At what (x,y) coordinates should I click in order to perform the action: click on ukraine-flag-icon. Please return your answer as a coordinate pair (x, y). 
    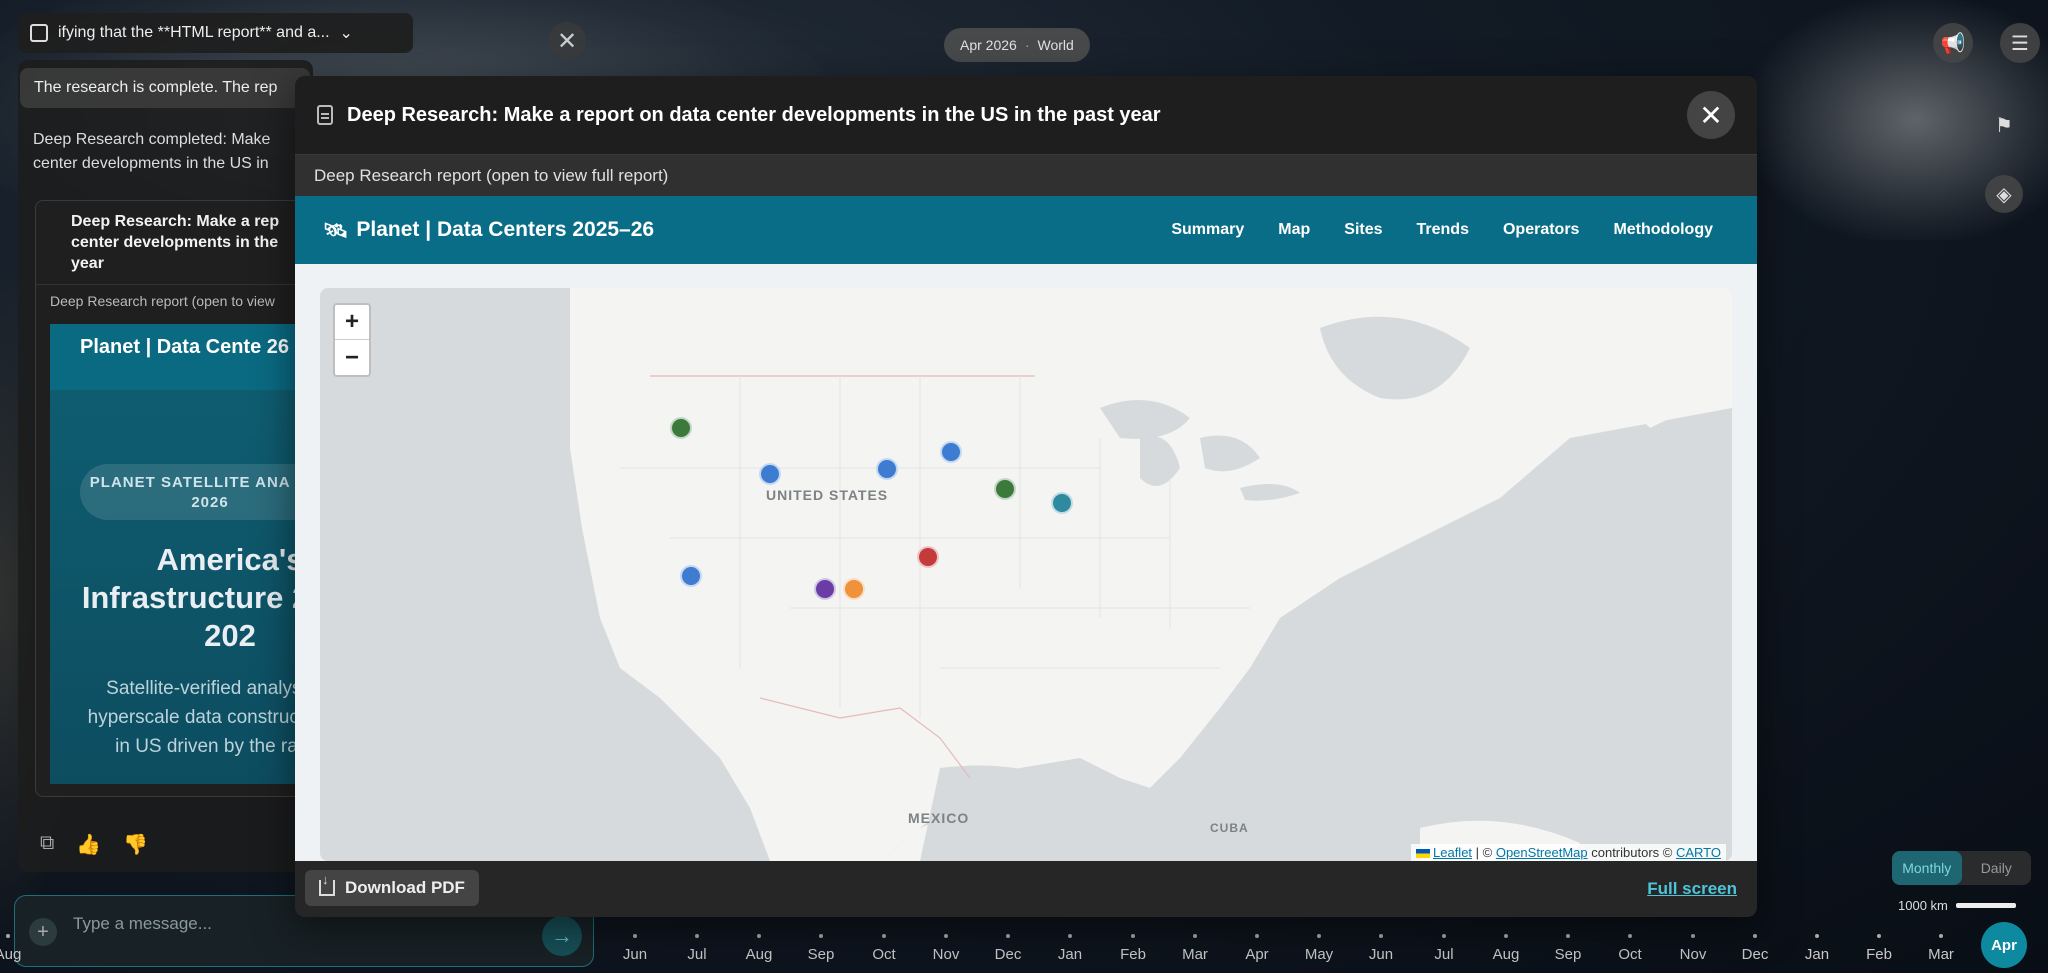
    Looking at the image, I should click on (1423, 854).